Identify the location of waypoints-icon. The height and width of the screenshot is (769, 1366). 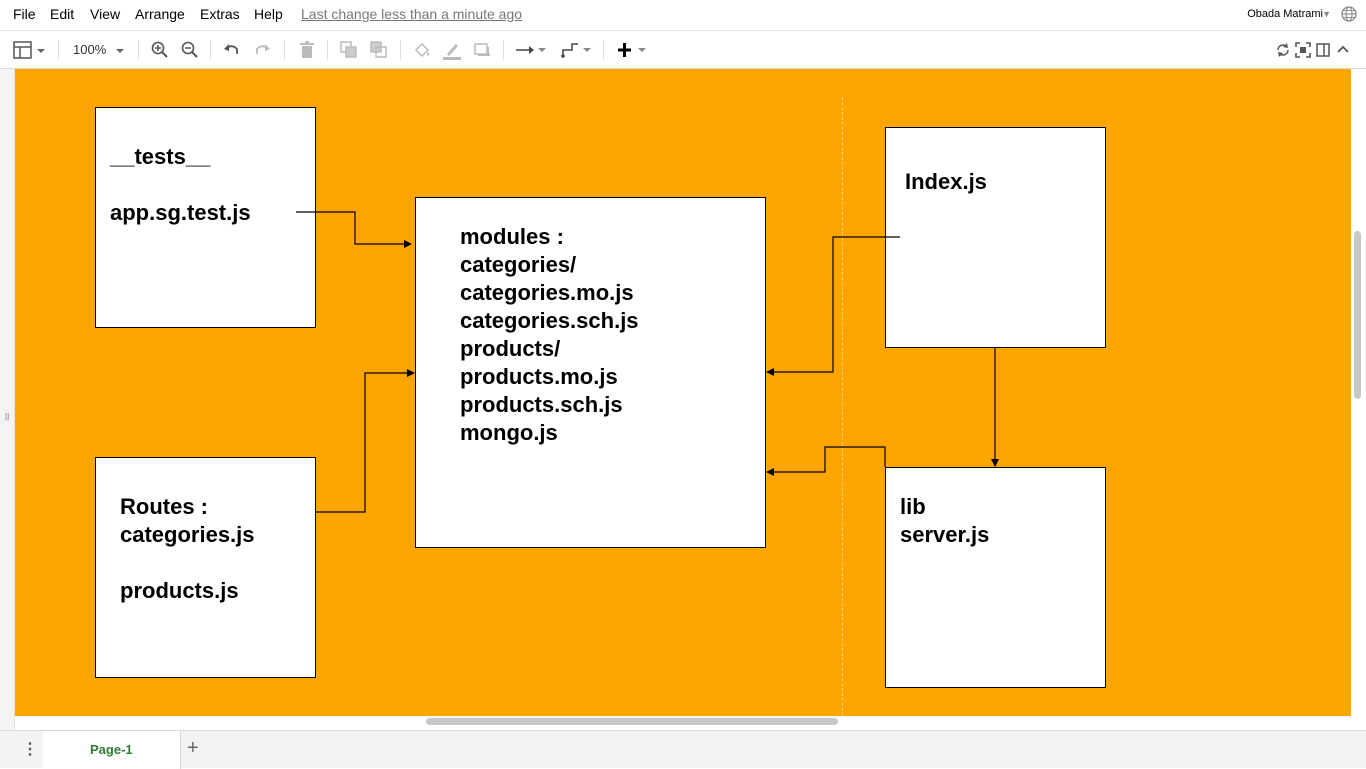
(577, 50).